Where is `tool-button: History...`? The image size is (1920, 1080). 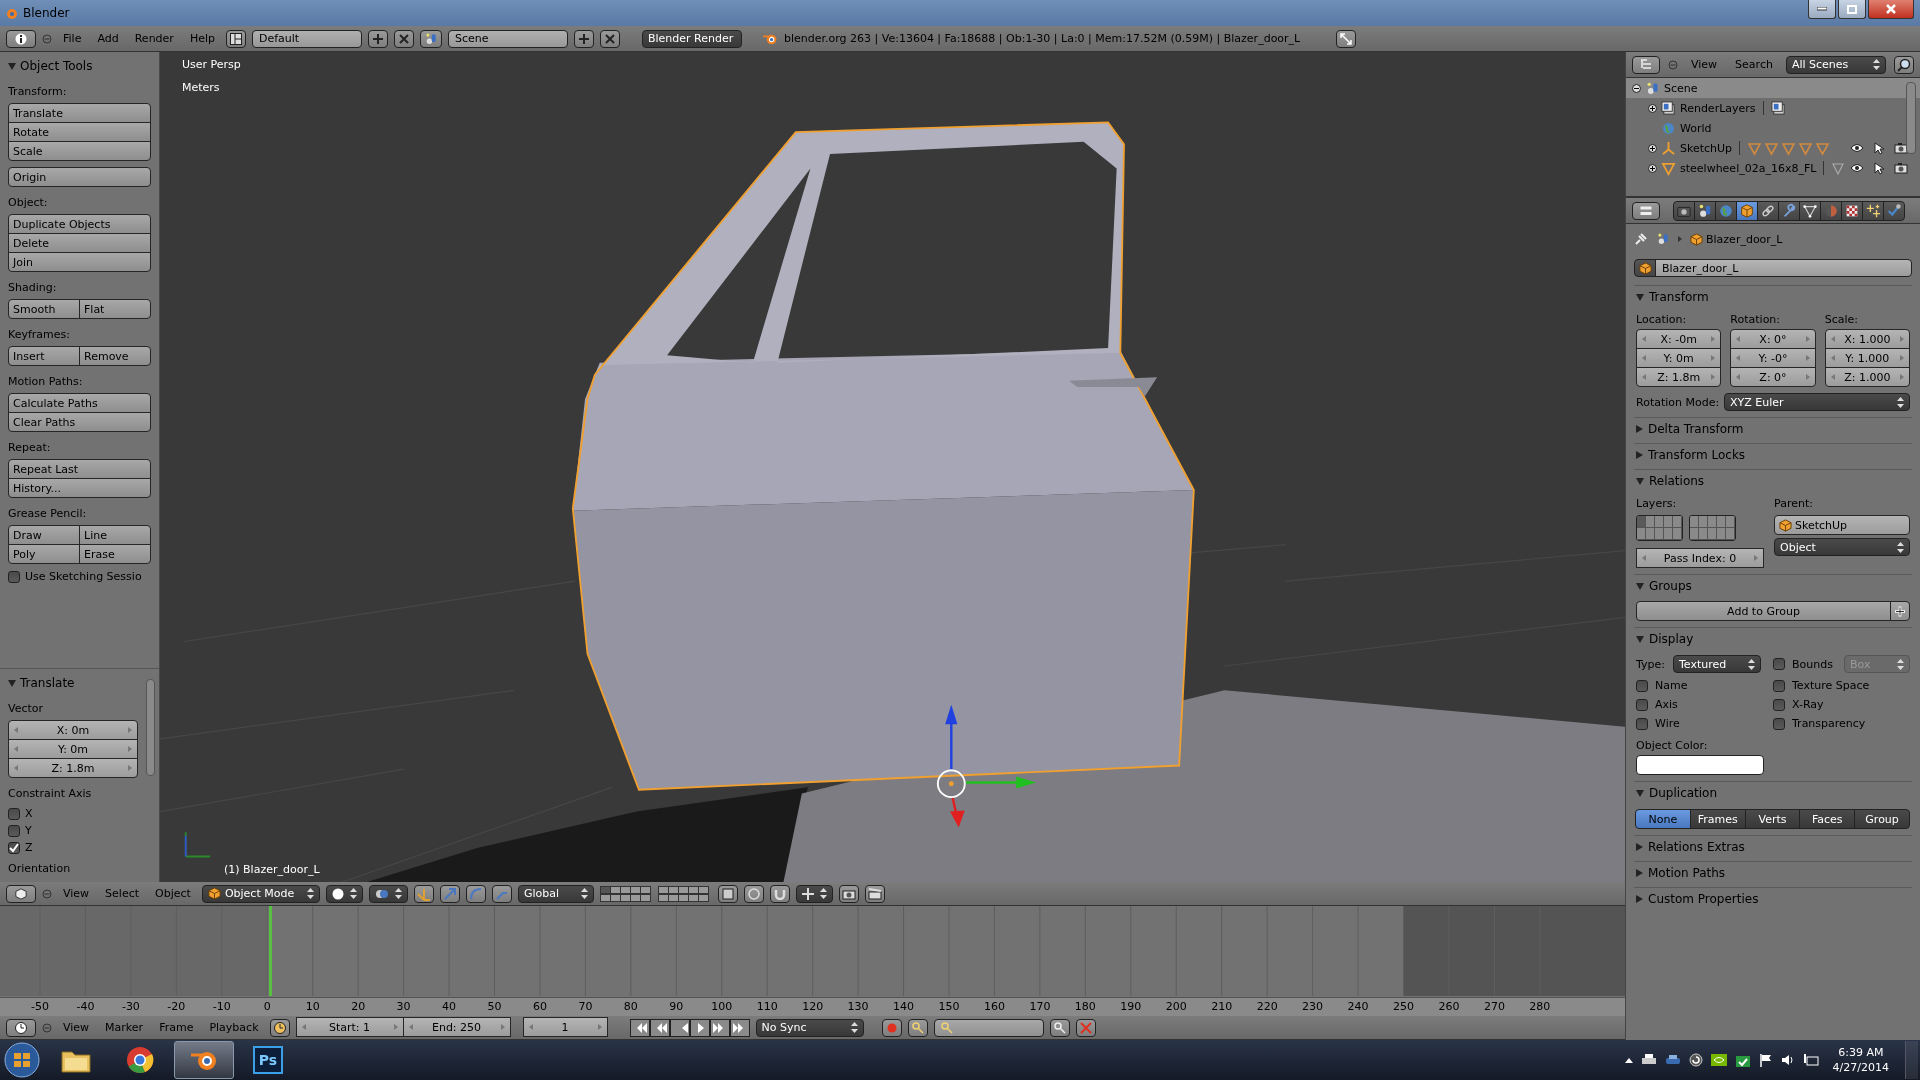 tool-button: History... is located at coordinates (79, 488).